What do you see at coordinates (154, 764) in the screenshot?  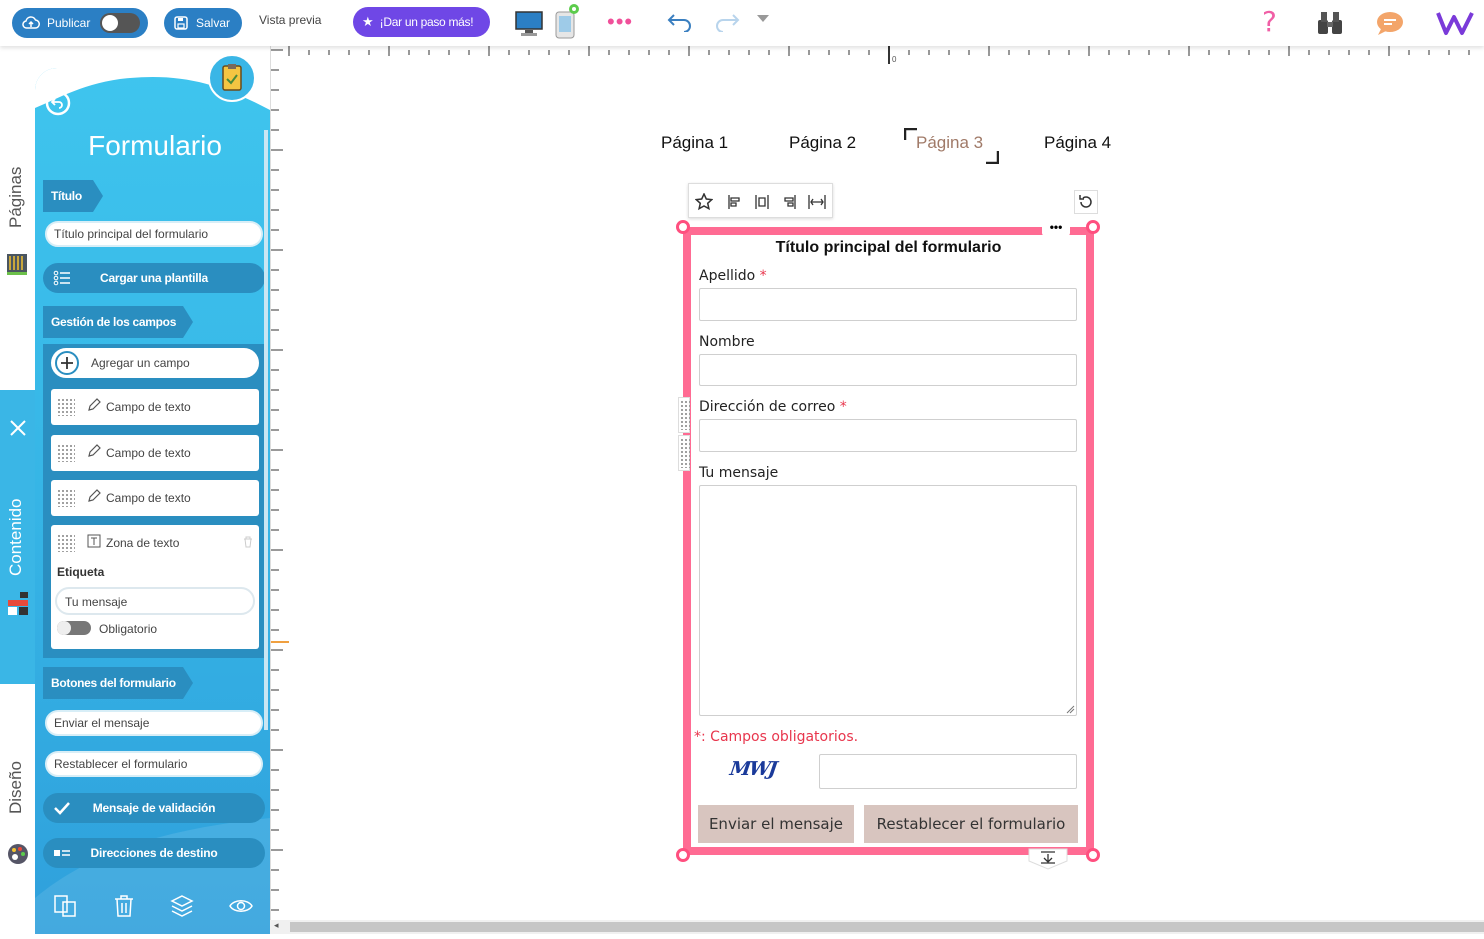 I see `reset-button-text-input: Restablecer el formulario` at bounding box center [154, 764].